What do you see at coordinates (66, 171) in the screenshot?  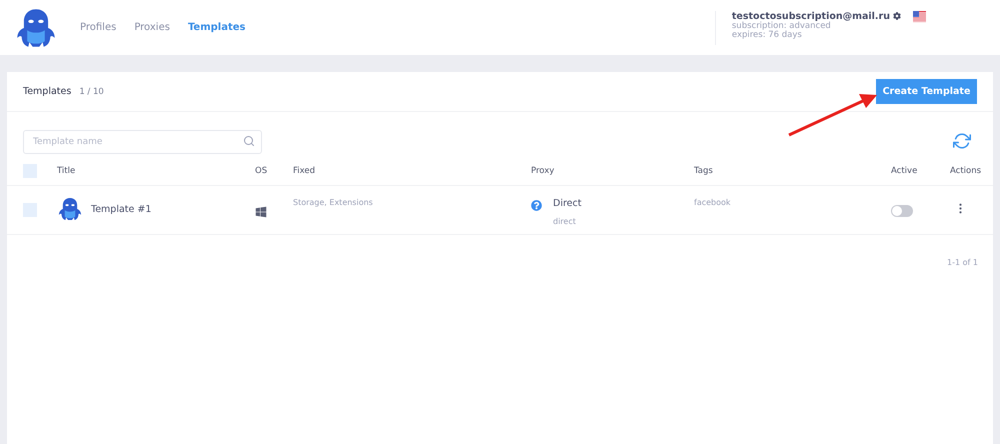 I see `column-header: Title` at bounding box center [66, 171].